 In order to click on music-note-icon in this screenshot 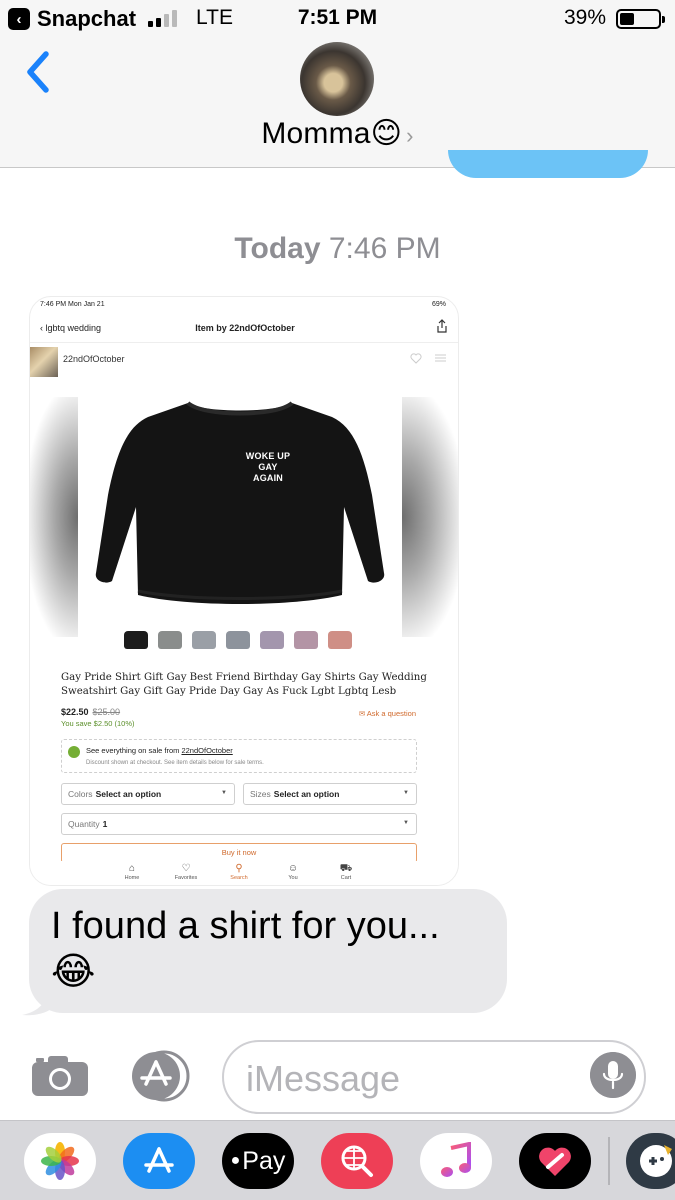, I will do `click(456, 1159)`.